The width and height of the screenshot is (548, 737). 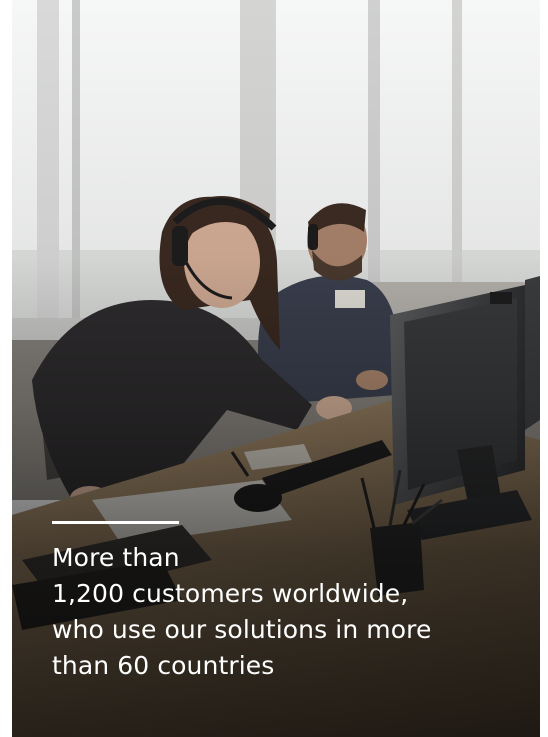 What do you see at coordinates (230, 593) in the screenshot?
I see `caption-line-2: 1,200 customers worldwide,` at bounding box center [230, 593].